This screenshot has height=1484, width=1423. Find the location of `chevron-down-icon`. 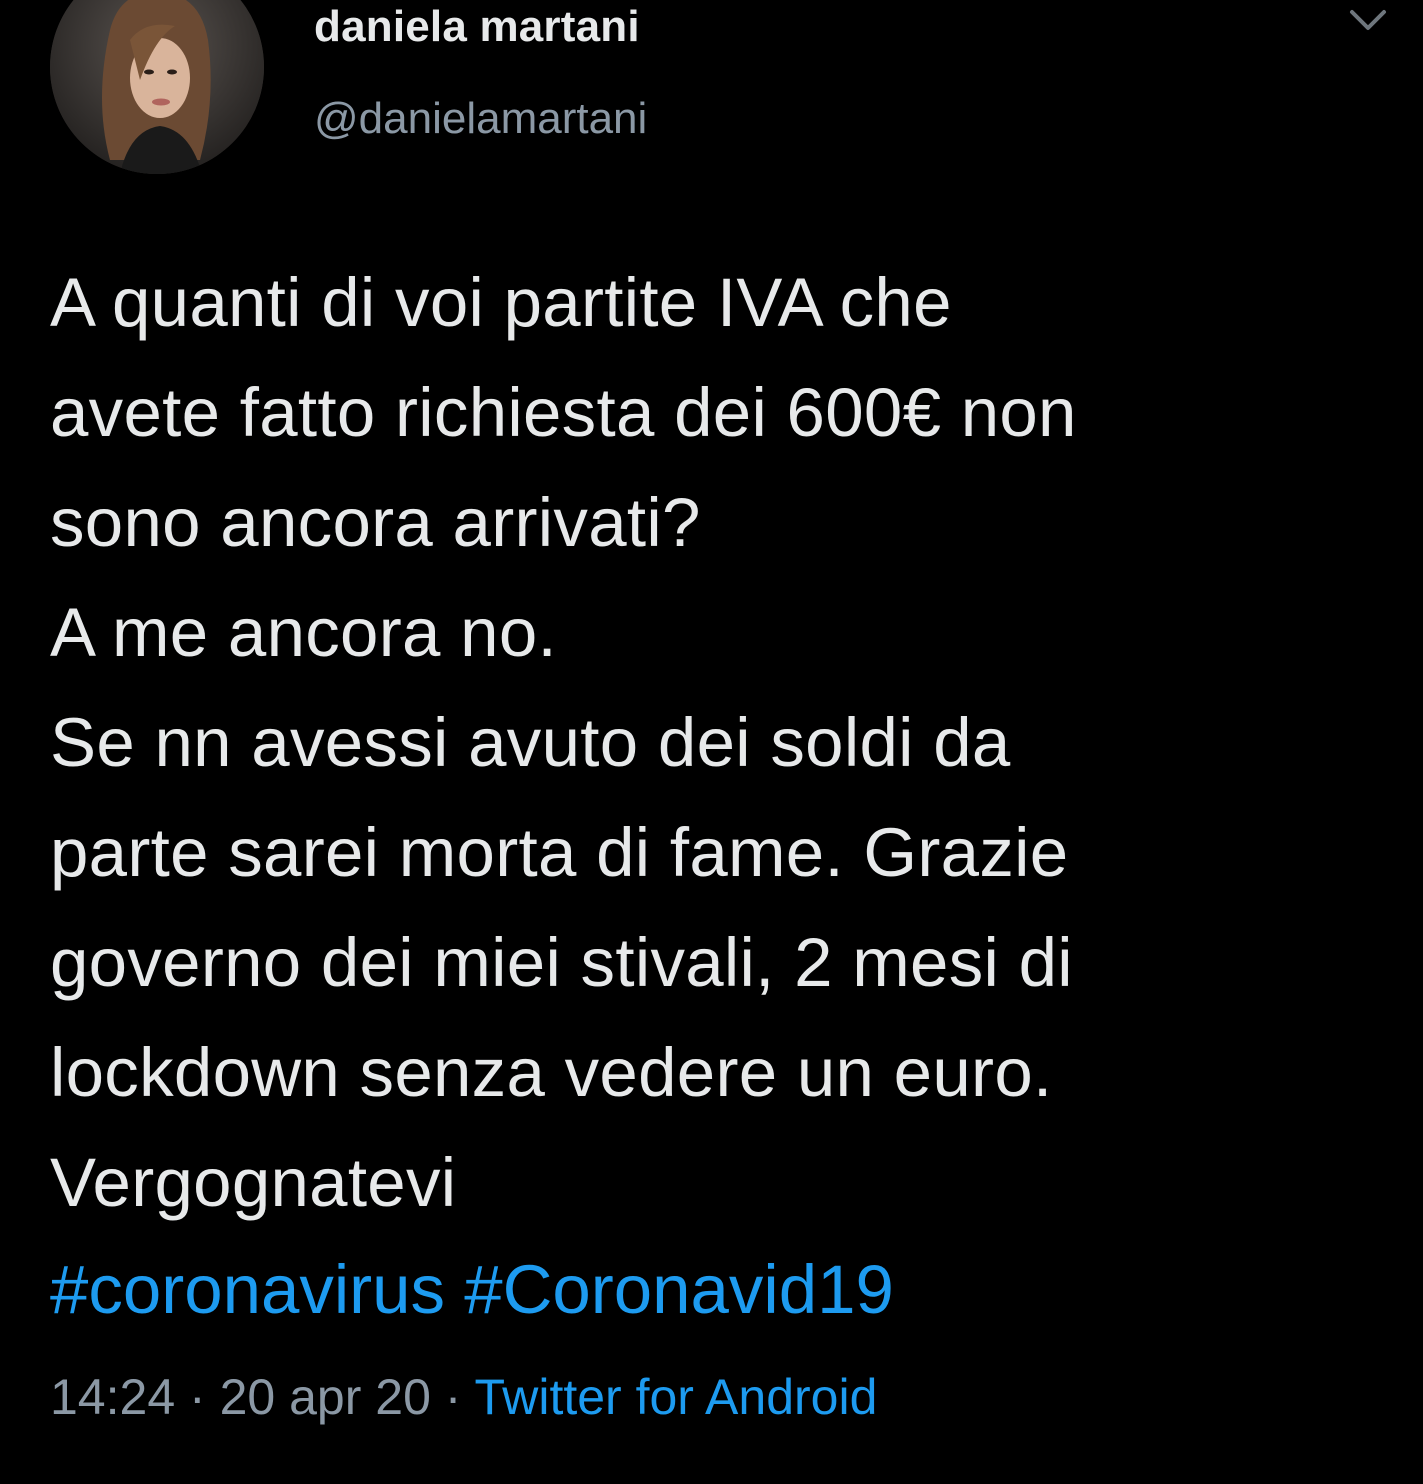

chevron-down-icon is located at coordinates (1368, 20).